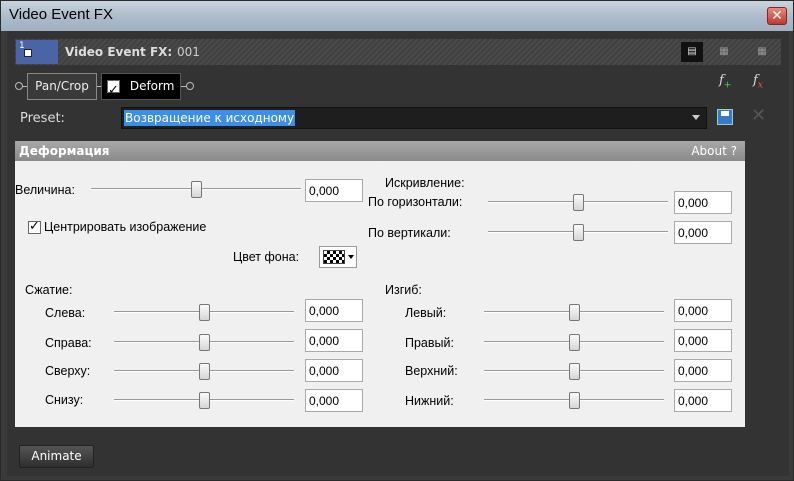 The width and height of the screenshot is (794, 481). Describe the element at coordinates (334, 370) in the screenshot. I see `squeeze-top-input: 0,000` at that location.